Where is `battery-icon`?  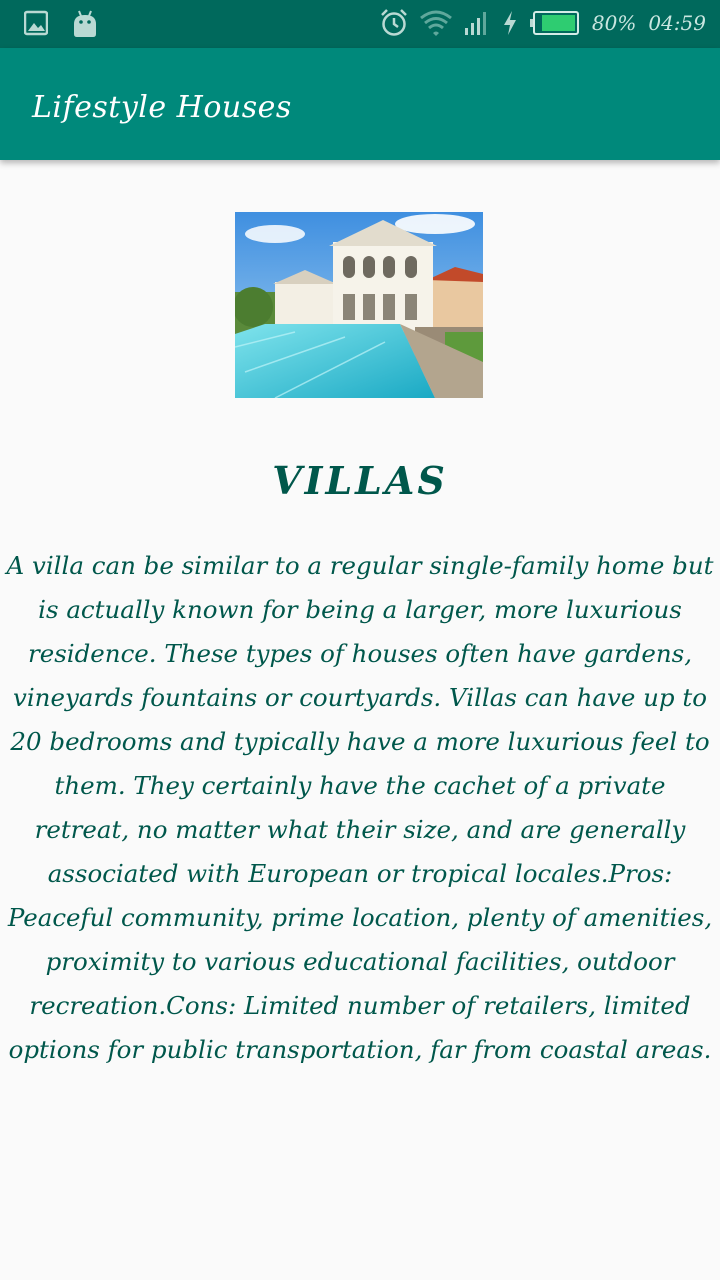 battery-icon is located at coordinates (554, 23).